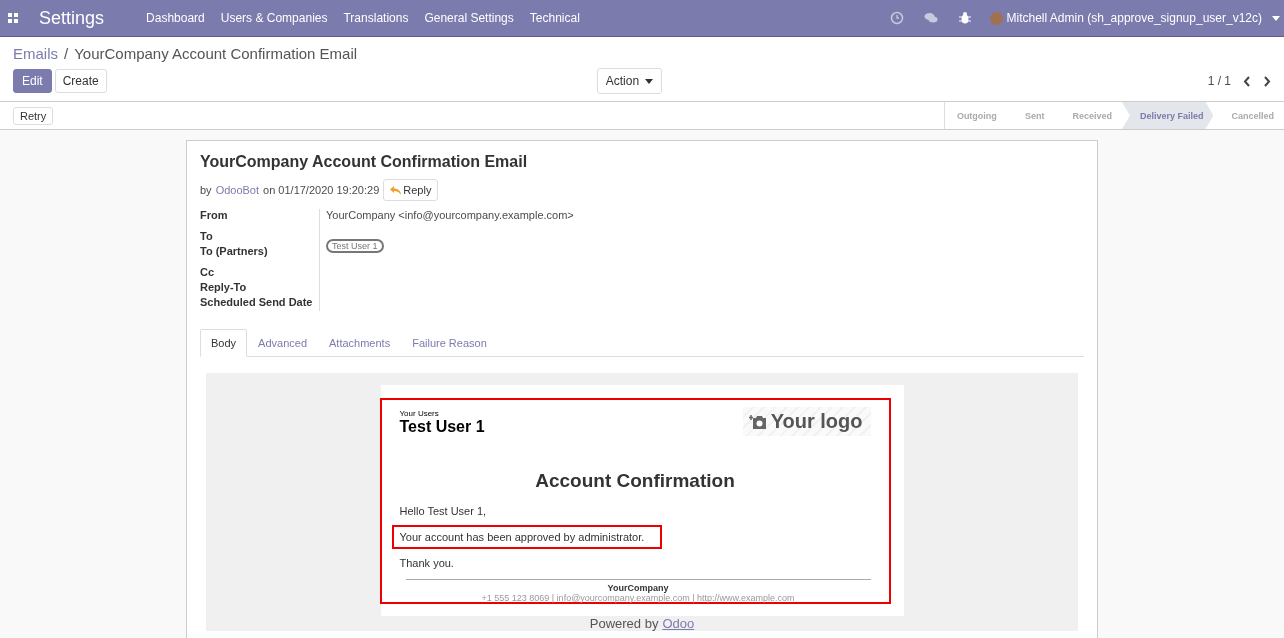 The image size is (1284, 638). What do you see at coordinates (449, 343) in the screenshot?
I see `tab: Failure Reason` at bounding box center [449, 343].